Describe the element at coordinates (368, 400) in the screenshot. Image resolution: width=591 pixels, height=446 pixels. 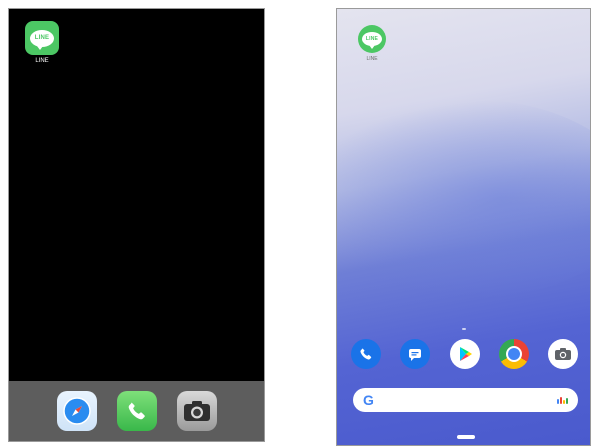
I see `google-logo: G` at that location.